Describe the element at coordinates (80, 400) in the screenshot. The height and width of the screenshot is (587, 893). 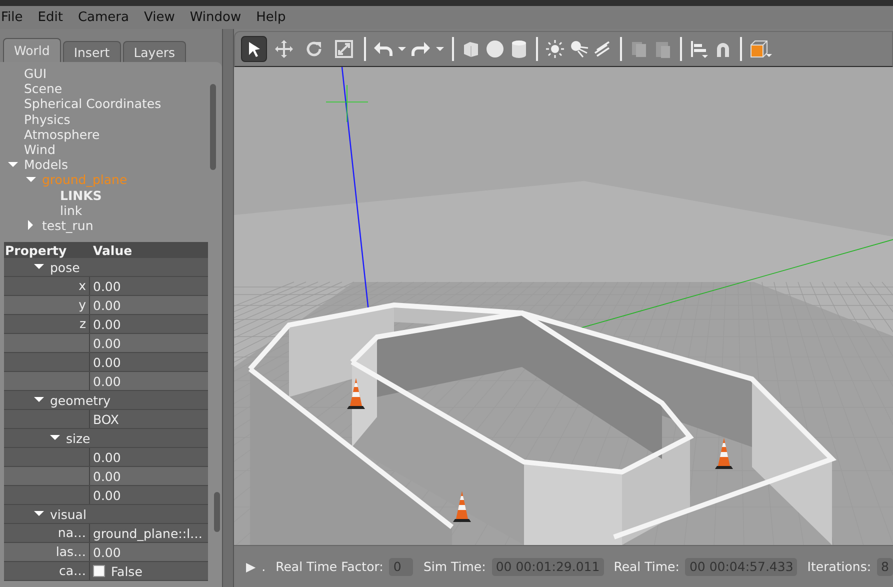
I see `property-group-label: geometry` at that location.